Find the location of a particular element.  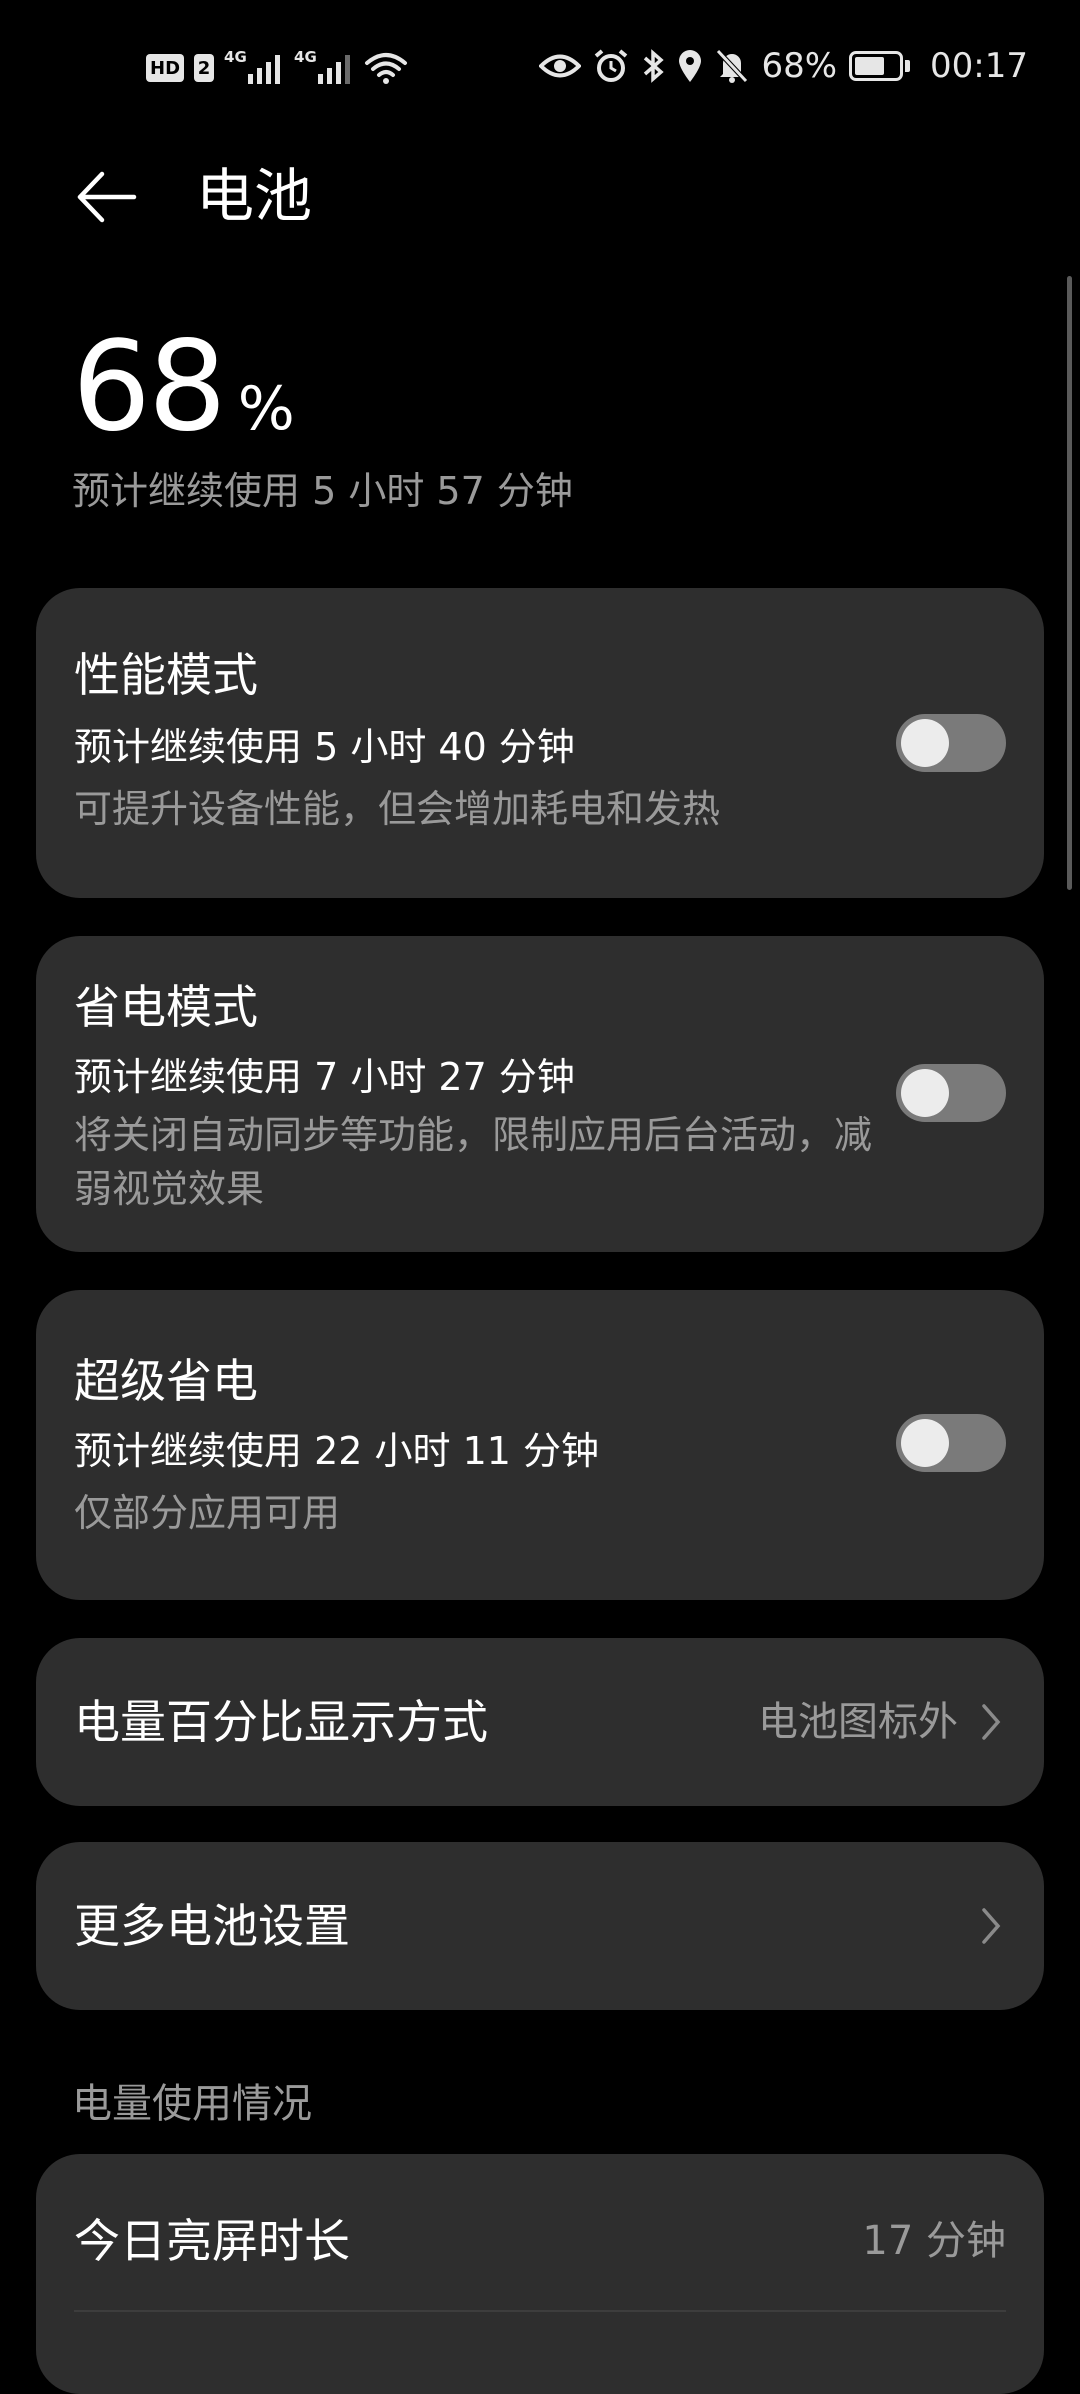

status-bar: HD 2 4G 4G 68% 00:17 is located at coordinates (540, 66).